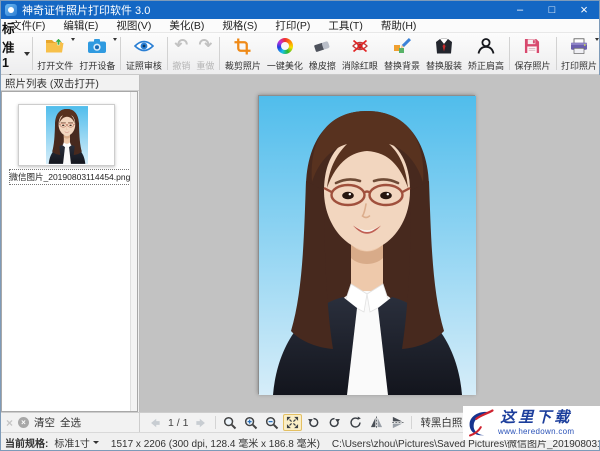 Image resolution: width=600 pixels, height=451 pixels. Describe the element at coordinates (205, 45) in the screenshot. I see `redo-icon: ↷` at that location.